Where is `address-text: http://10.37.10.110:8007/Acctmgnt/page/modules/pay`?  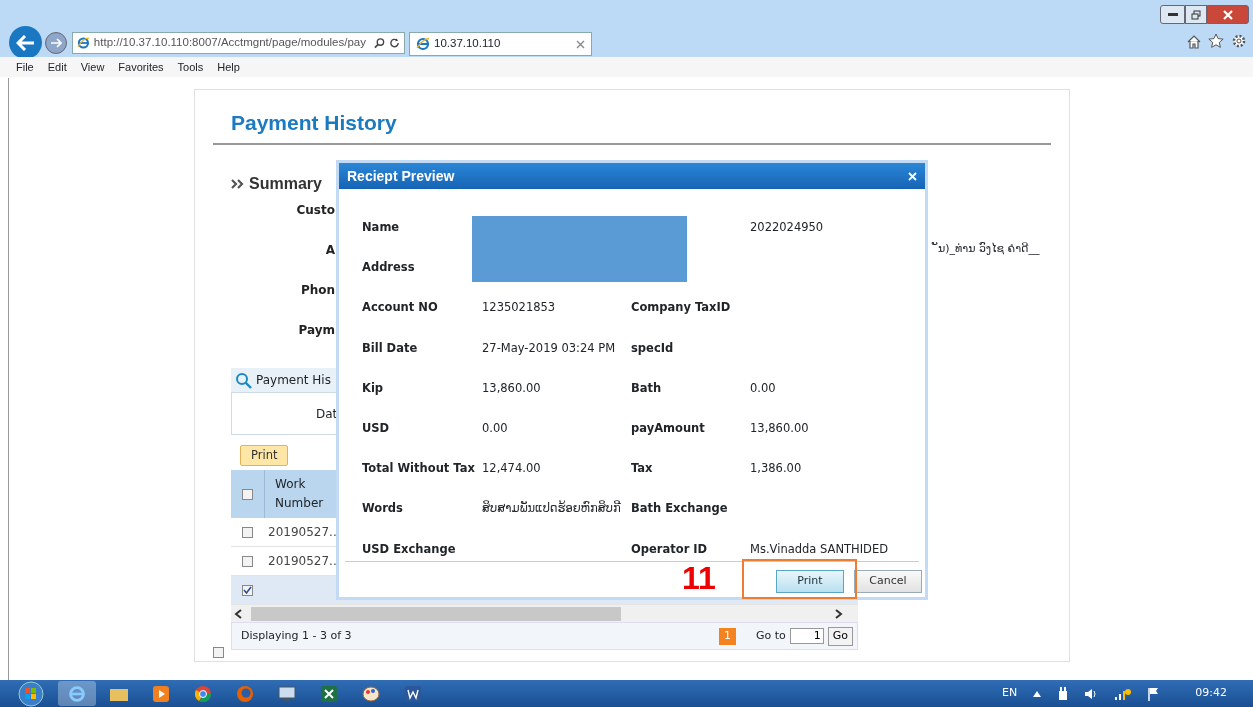 address-text: http://10.37.10.110:8007/Acctmgnt/page/modules/pay is located at coordinates (229, 43).